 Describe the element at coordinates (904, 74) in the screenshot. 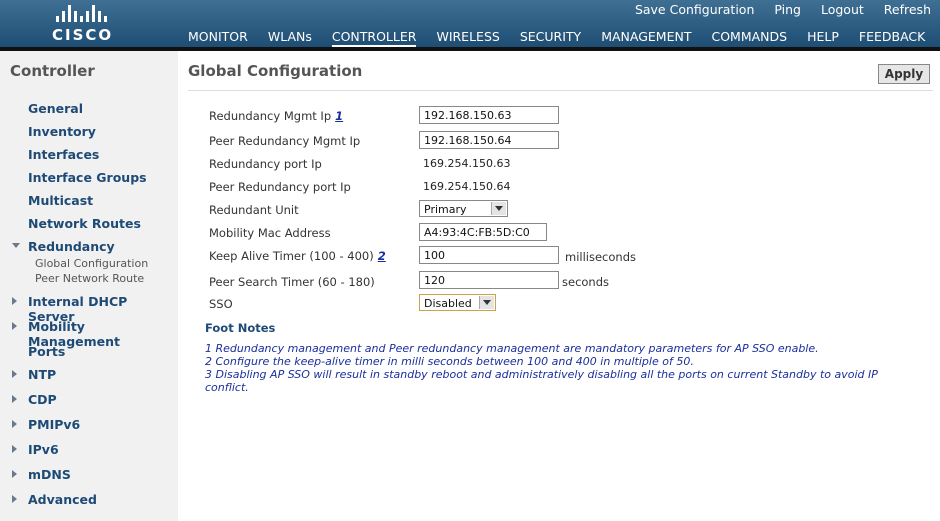

I see `apply-button: Apply` at that location.